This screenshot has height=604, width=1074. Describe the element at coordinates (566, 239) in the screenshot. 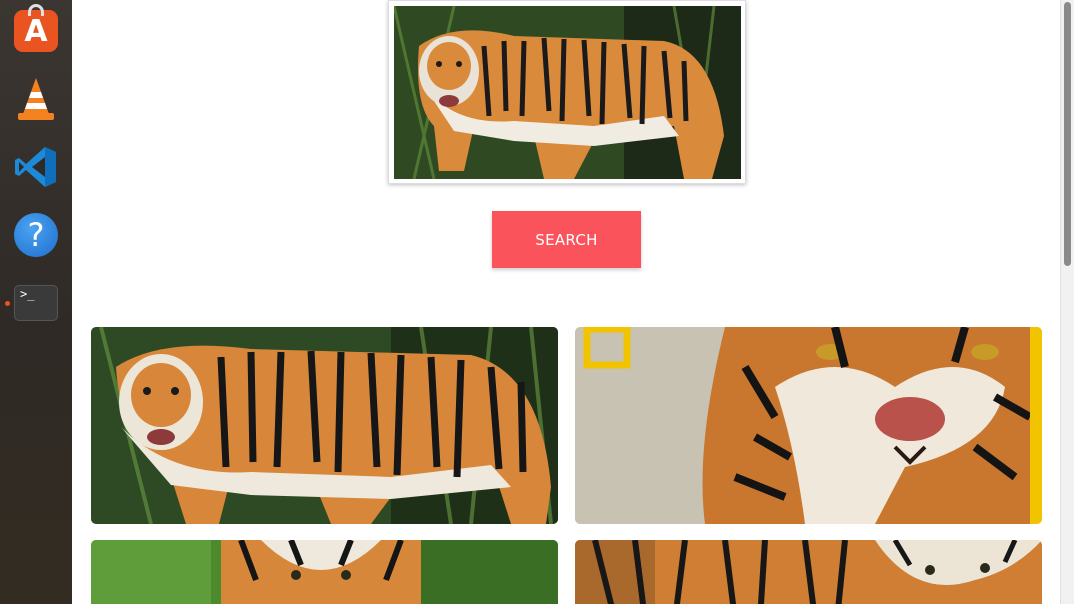

I see `search-button: SEARCH` at that location.